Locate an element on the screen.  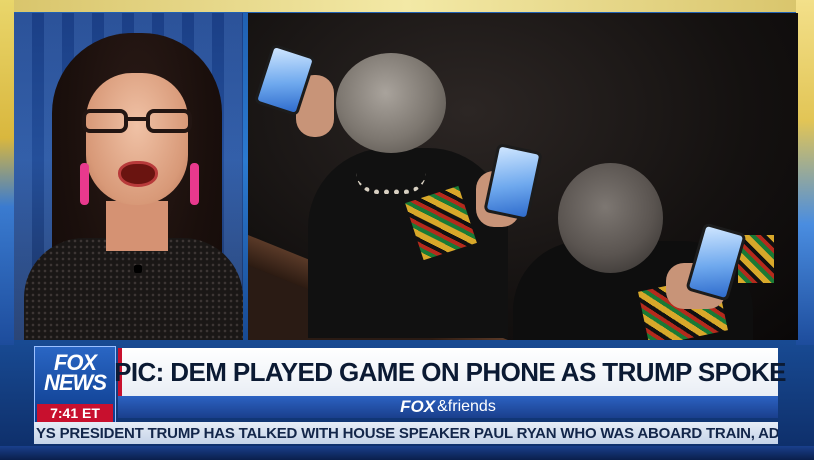
phone-left is located at coordinates (513, 182).